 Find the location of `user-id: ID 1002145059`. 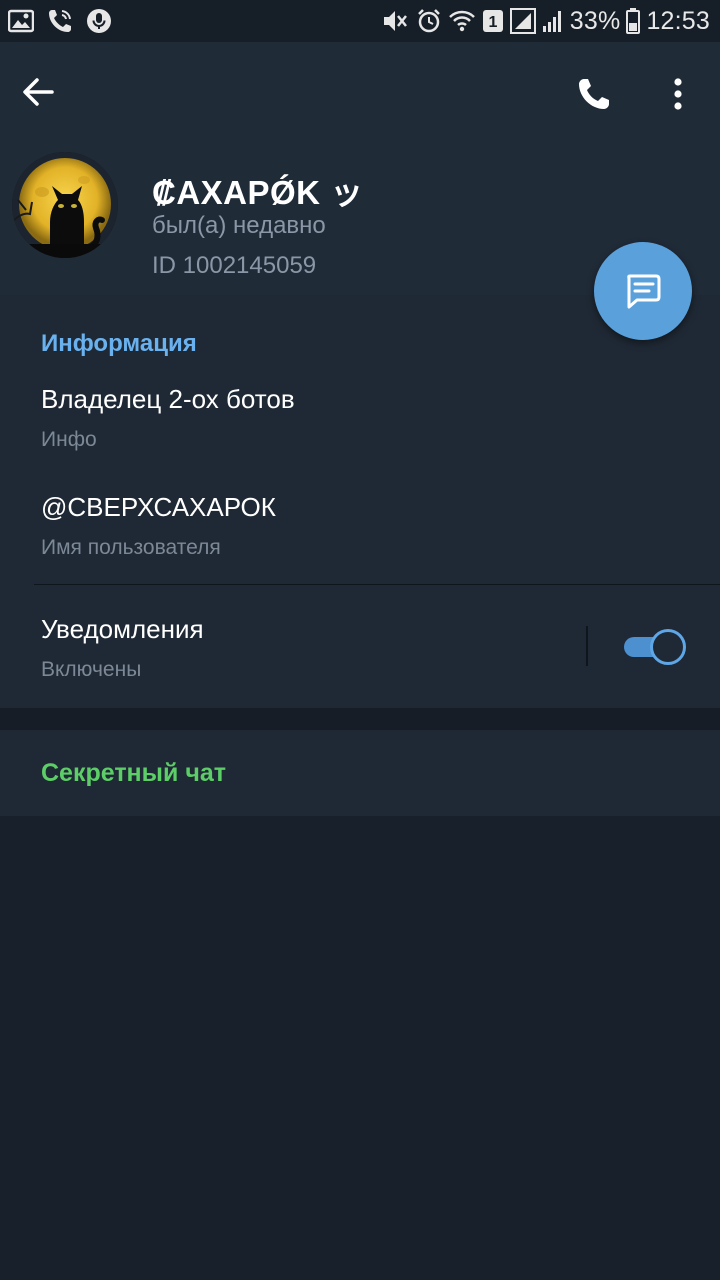

user-id: ID 1002145059 is located at coordinates (234, 265).